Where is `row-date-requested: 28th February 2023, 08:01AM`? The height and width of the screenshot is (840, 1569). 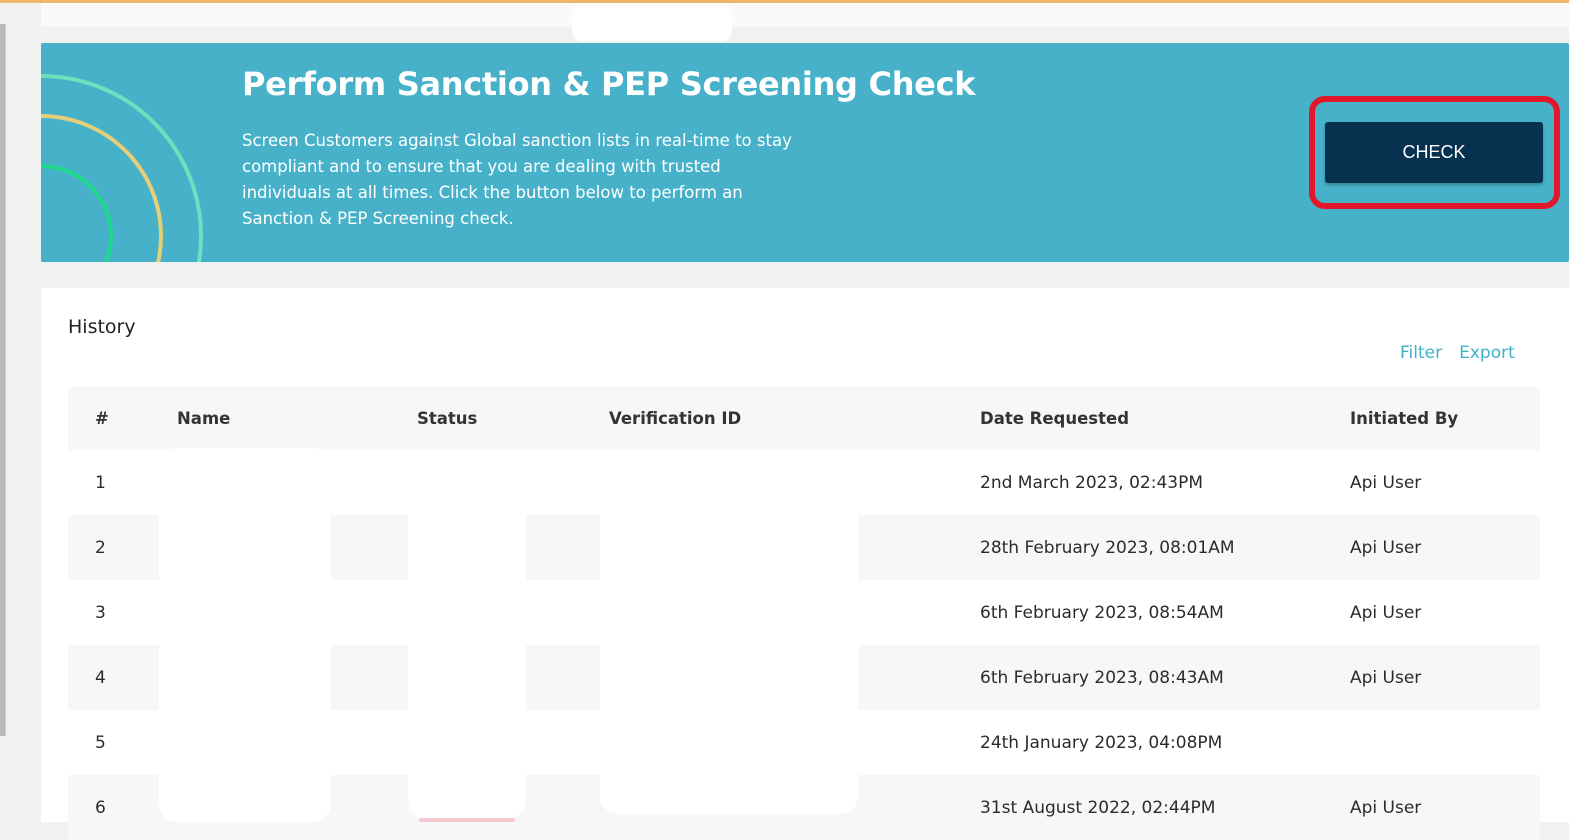
row-date-requested: 28th February 2023, 08:01AM is located at coordinates (1107, 547).